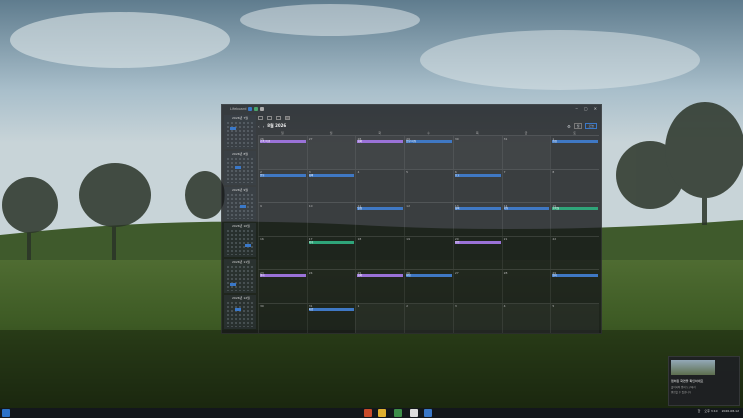 The image size is (743, 418). Describe the element at coordinates (730, 411) in the screenshot. I see `clock-date: 2026-08-12` at that location.